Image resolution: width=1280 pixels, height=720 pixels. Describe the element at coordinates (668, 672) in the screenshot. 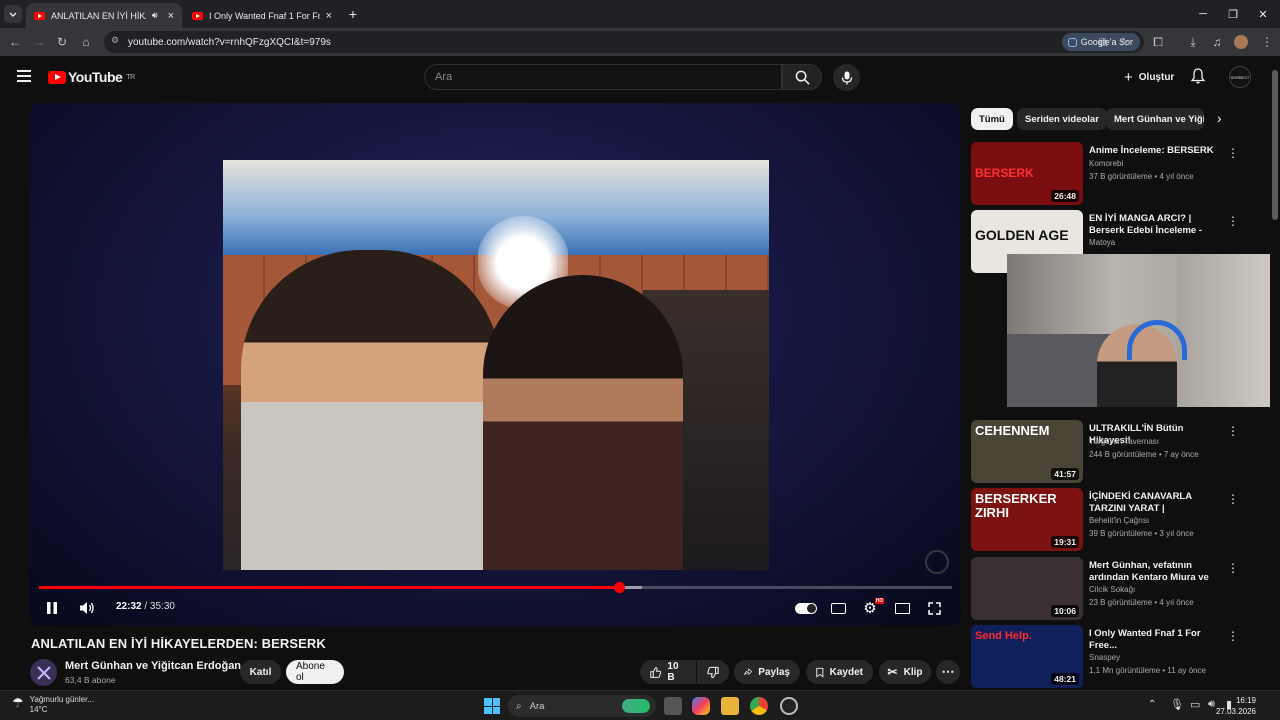

I see `like-button: 10 B` at that location.